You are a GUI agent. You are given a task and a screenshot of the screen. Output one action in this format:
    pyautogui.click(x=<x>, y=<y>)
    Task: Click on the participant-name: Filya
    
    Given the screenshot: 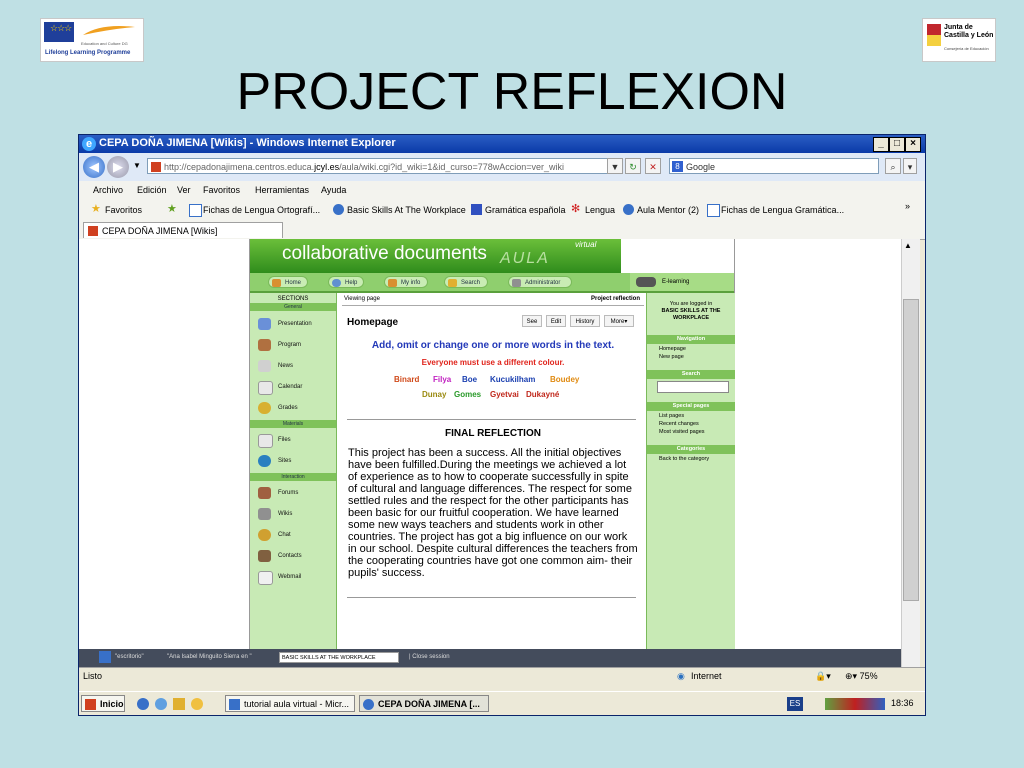 What is the action you would take?
    pyautogui.click(x=442, y=379)
    